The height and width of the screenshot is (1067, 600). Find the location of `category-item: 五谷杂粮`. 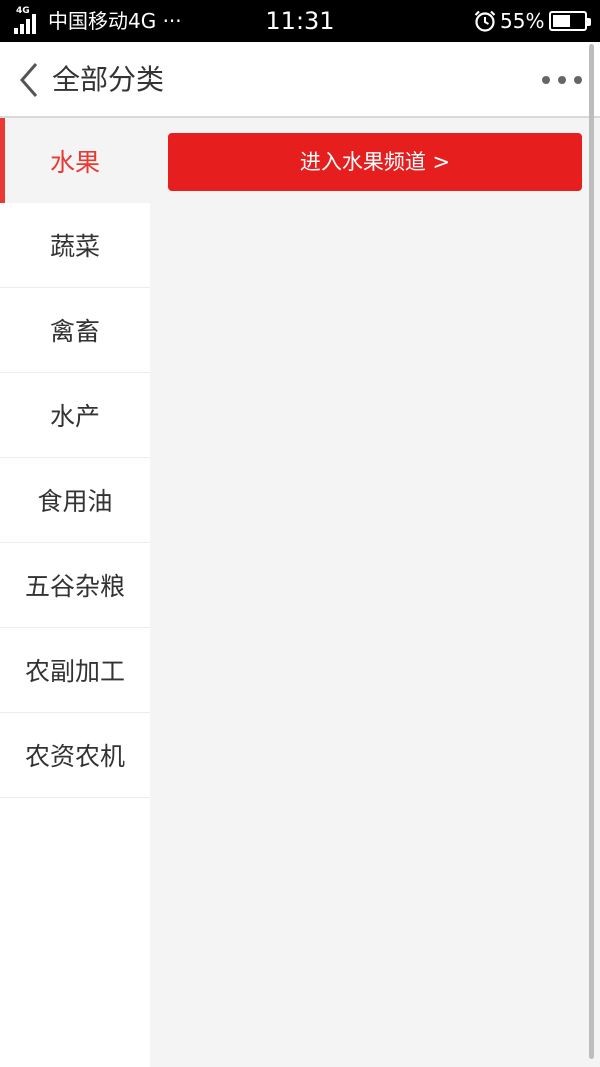

category-item: 五谷杂粮 is located at coordinates (75, 585).